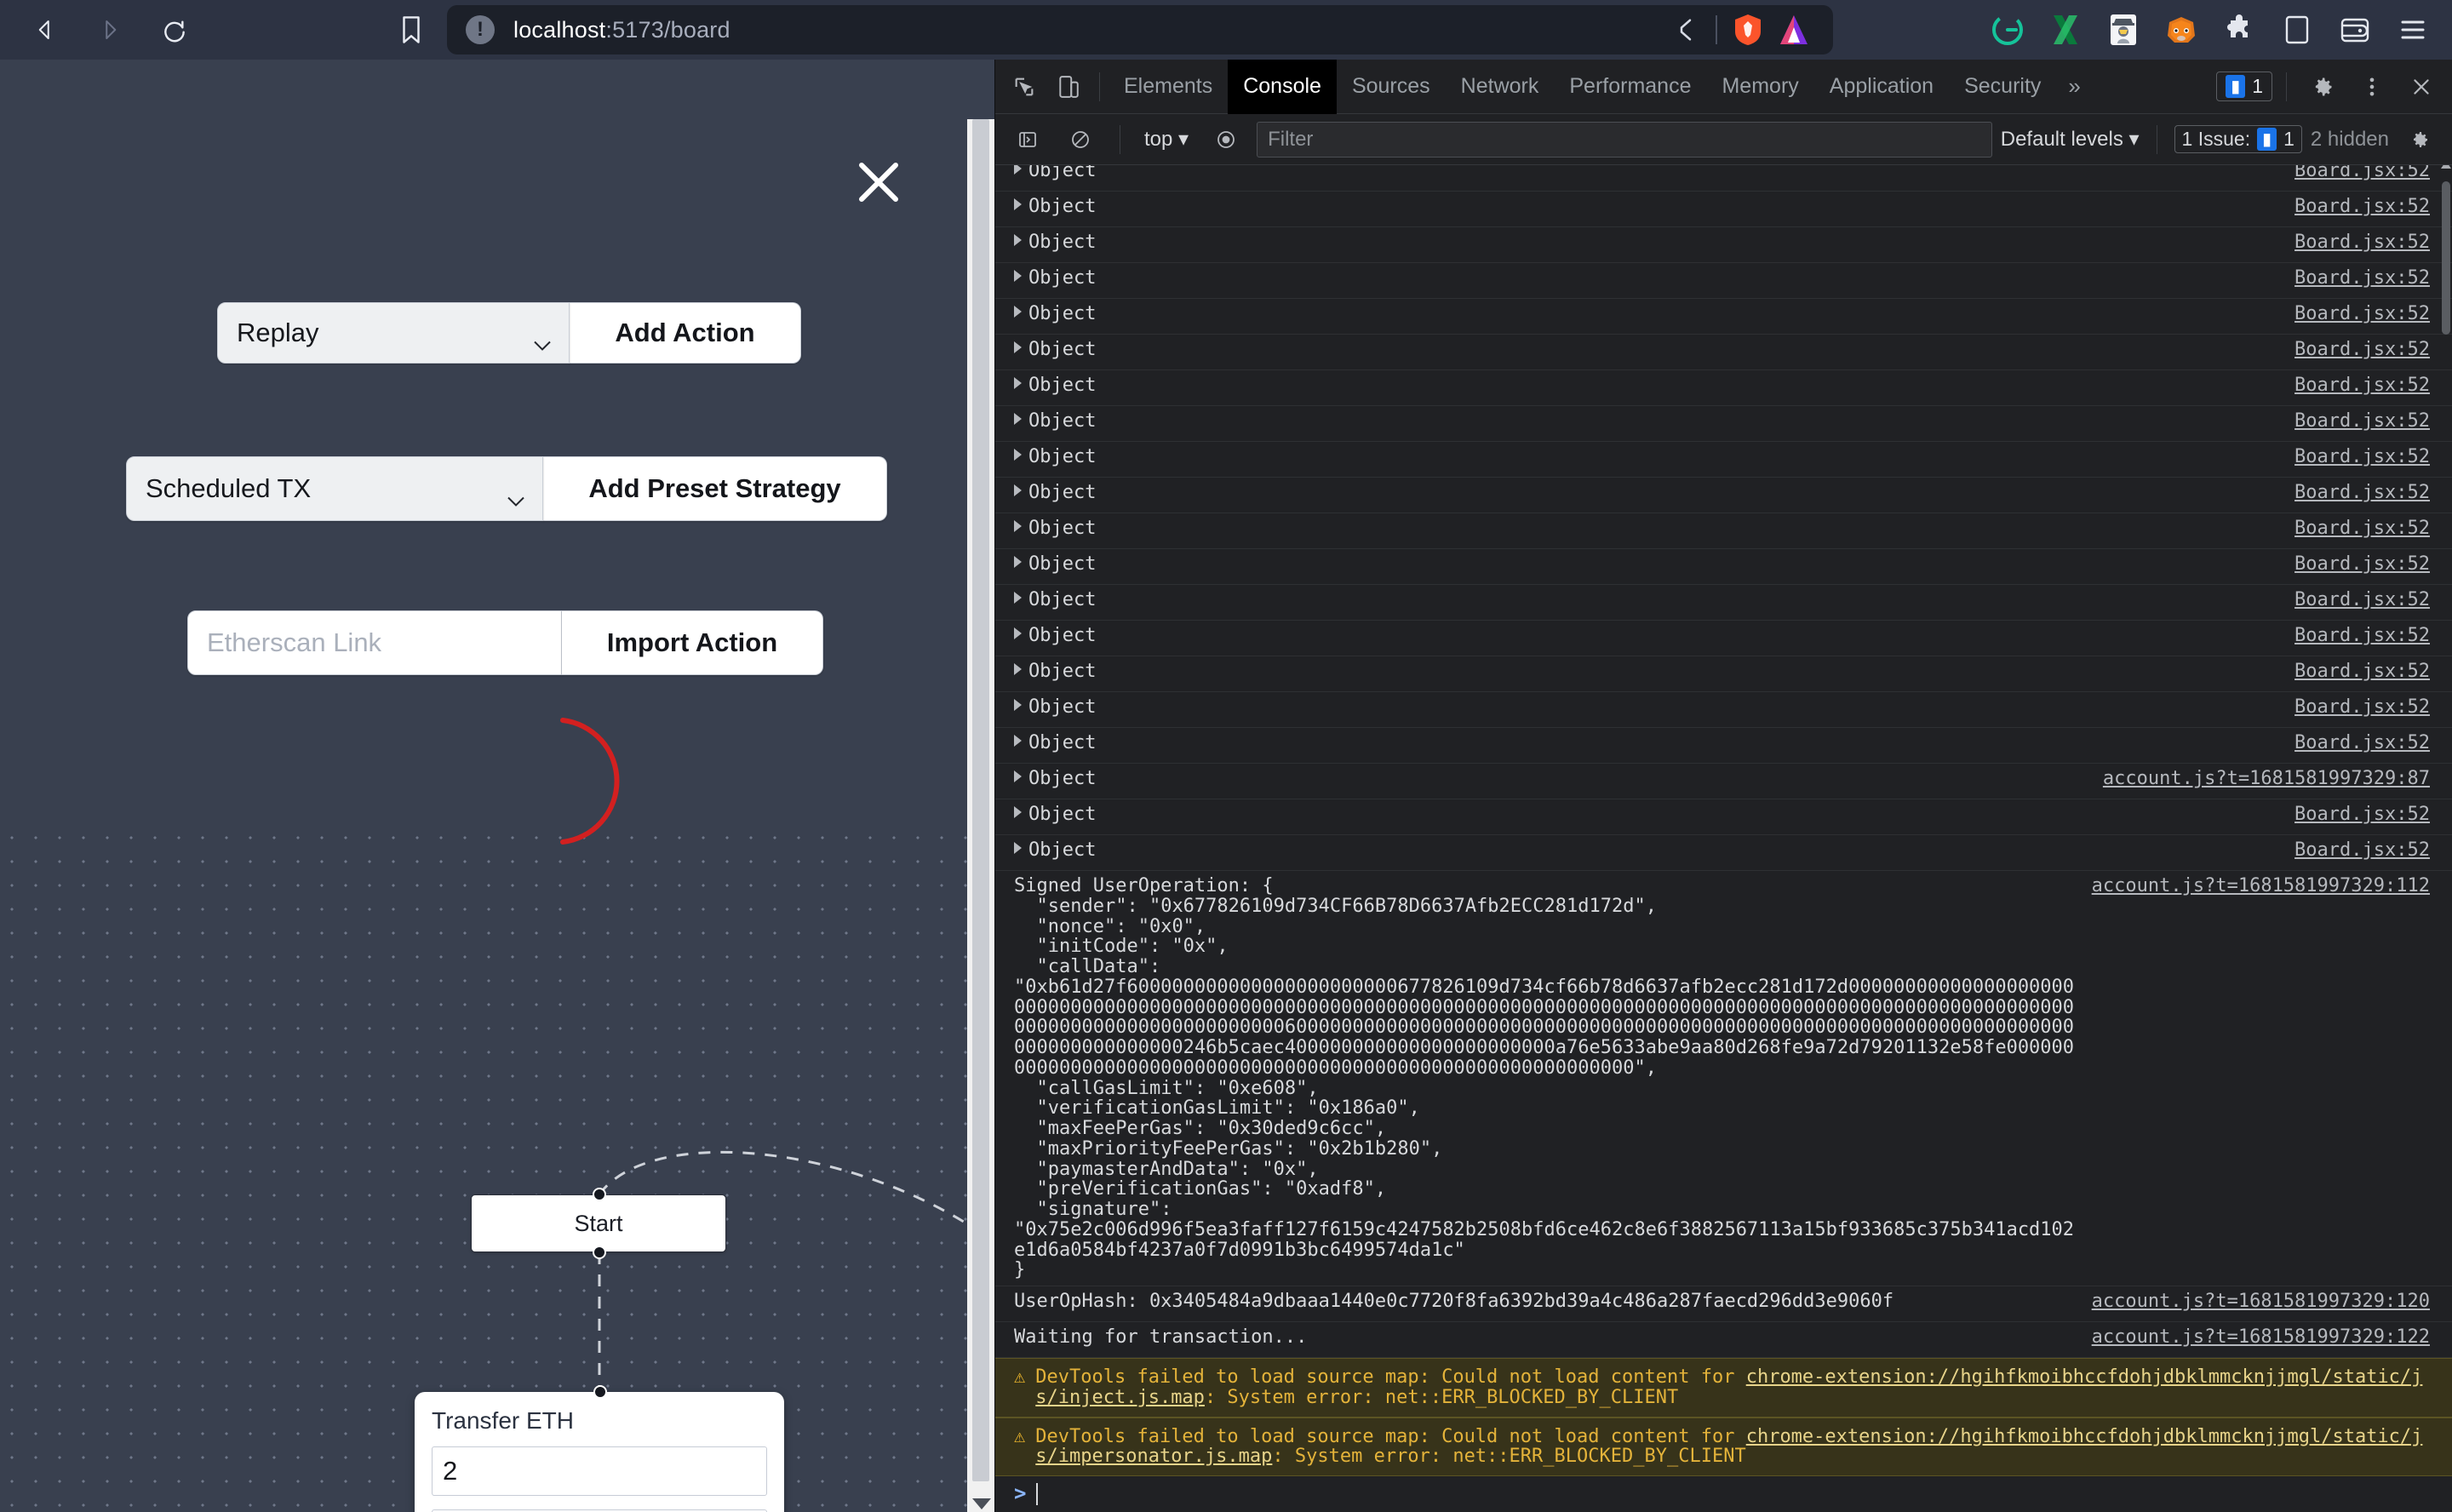 The height and width of the screenshot is (1512, 2452). What do you see at coordinates (2446, 167) in the screenshot?
I see `scroll-up-arrow-icon` at bounding box center [2446, 167].